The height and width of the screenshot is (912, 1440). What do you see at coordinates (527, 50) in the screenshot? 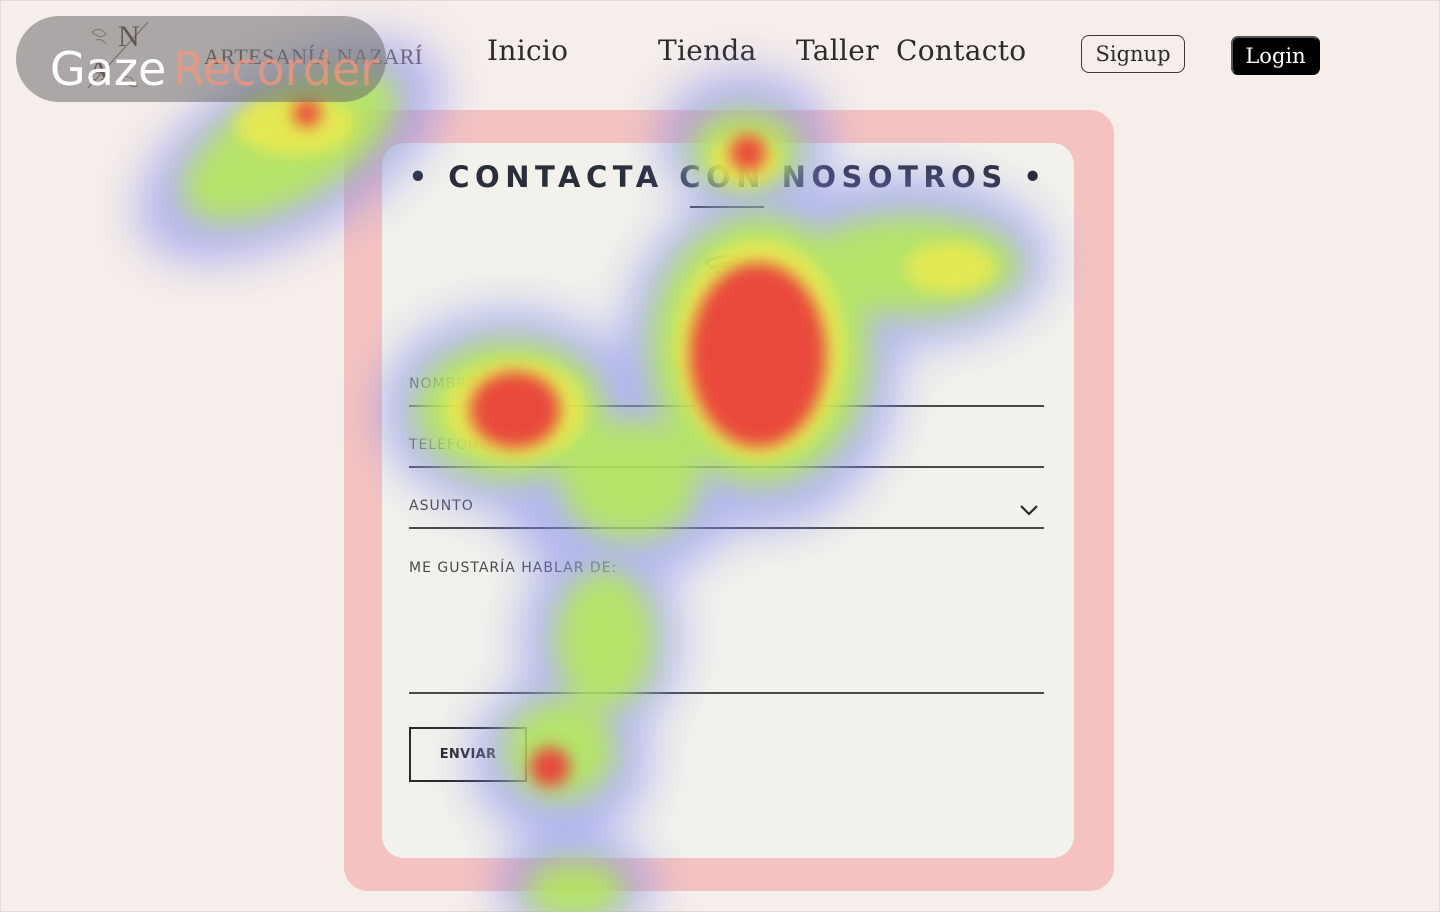
I see `nav-inicio: Inicio` at bounding box center [527, 50].